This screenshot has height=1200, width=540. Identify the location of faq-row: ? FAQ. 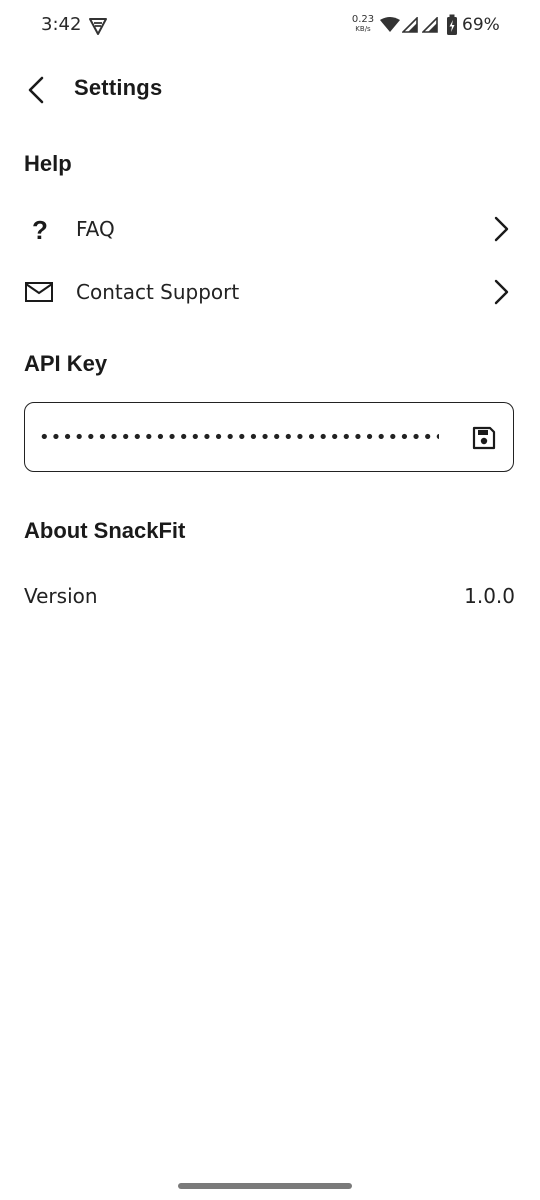
(270, 229).